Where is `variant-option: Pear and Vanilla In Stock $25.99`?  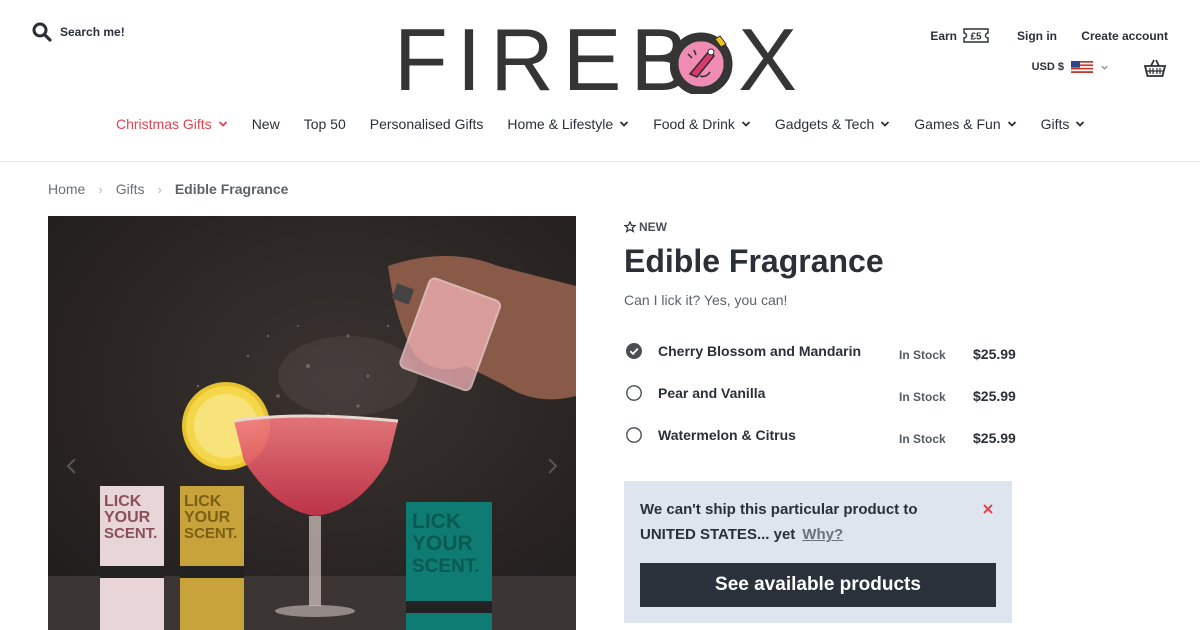
variant-option: Pear and Vanilla In Stock $25.99 is located at coordinates (820, 393).